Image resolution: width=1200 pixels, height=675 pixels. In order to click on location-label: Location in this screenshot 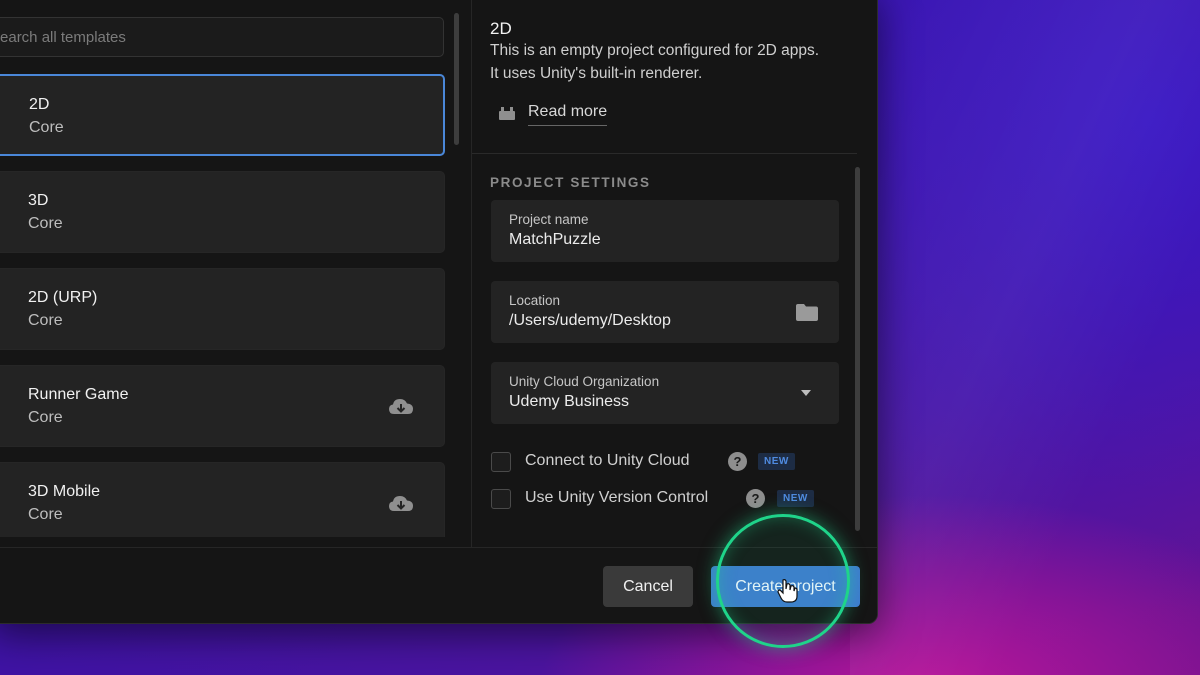, I will do `click(535, 300)`.